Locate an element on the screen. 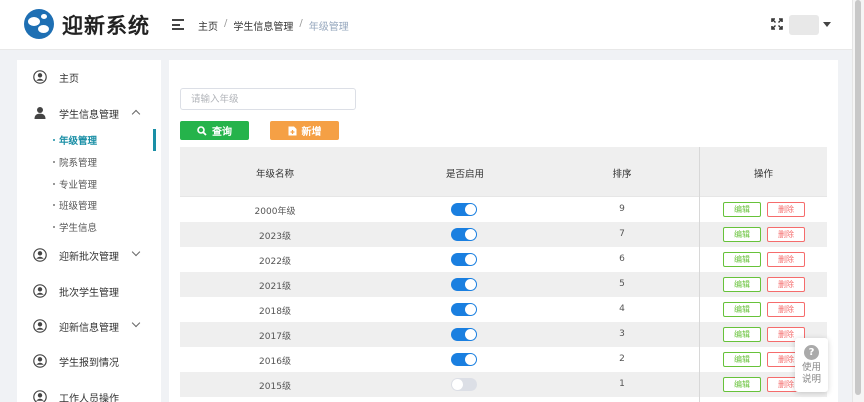 This screenshot has width=864, height=402. sort-cell: 4 is located at coordinates (622, 309).